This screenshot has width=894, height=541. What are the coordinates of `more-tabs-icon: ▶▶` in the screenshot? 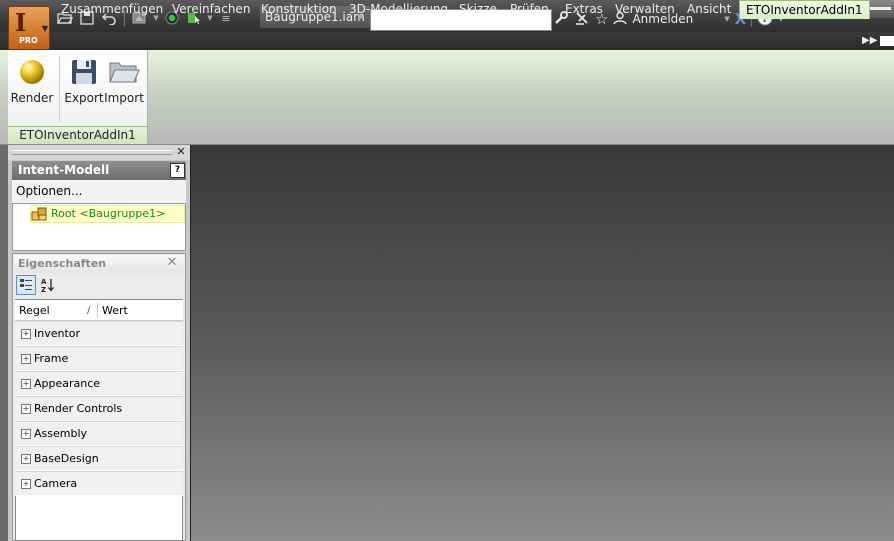 It's located at (869, 41).